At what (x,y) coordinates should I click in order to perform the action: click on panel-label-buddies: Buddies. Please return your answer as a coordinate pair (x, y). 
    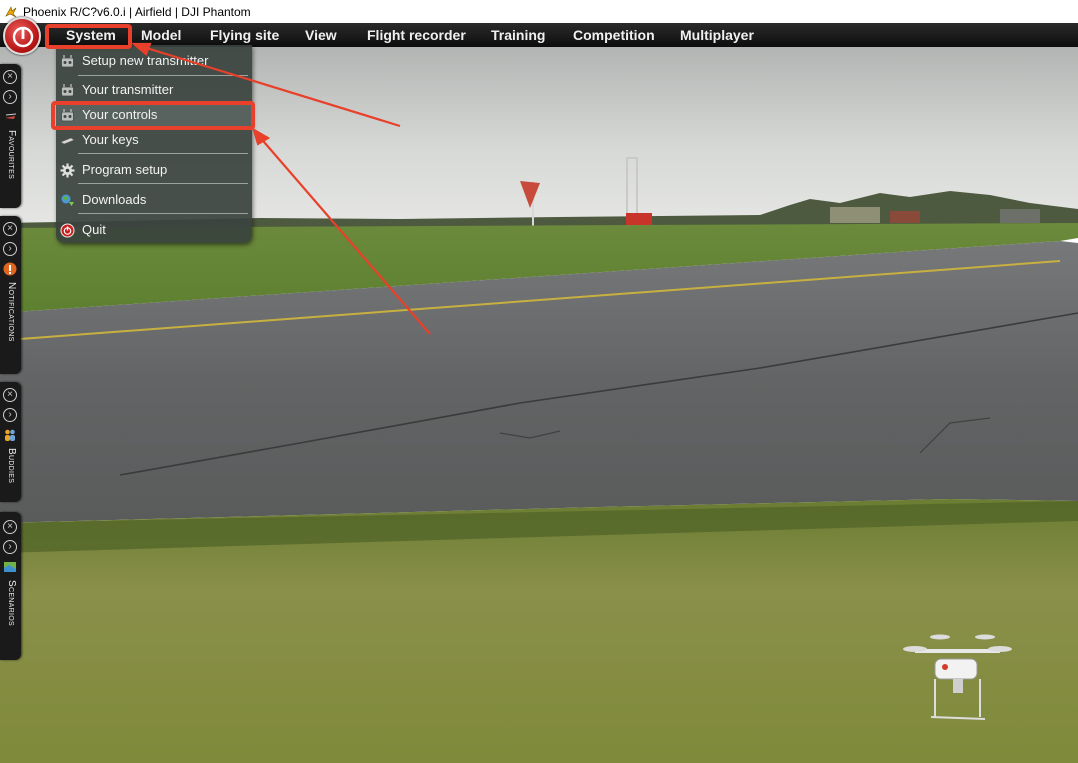
    Looking at the image, I should click on (10, 465).